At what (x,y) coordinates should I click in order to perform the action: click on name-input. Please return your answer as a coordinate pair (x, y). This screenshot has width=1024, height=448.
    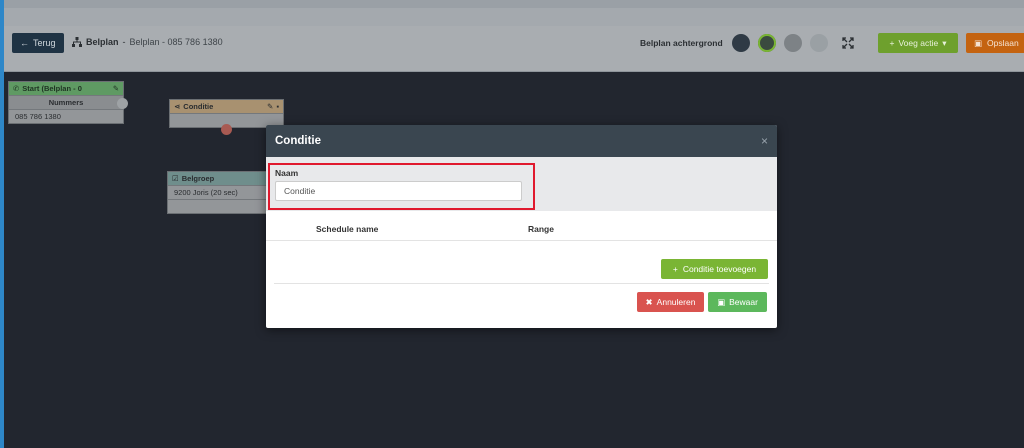
    Looking at the image, I should click on (398, 191).